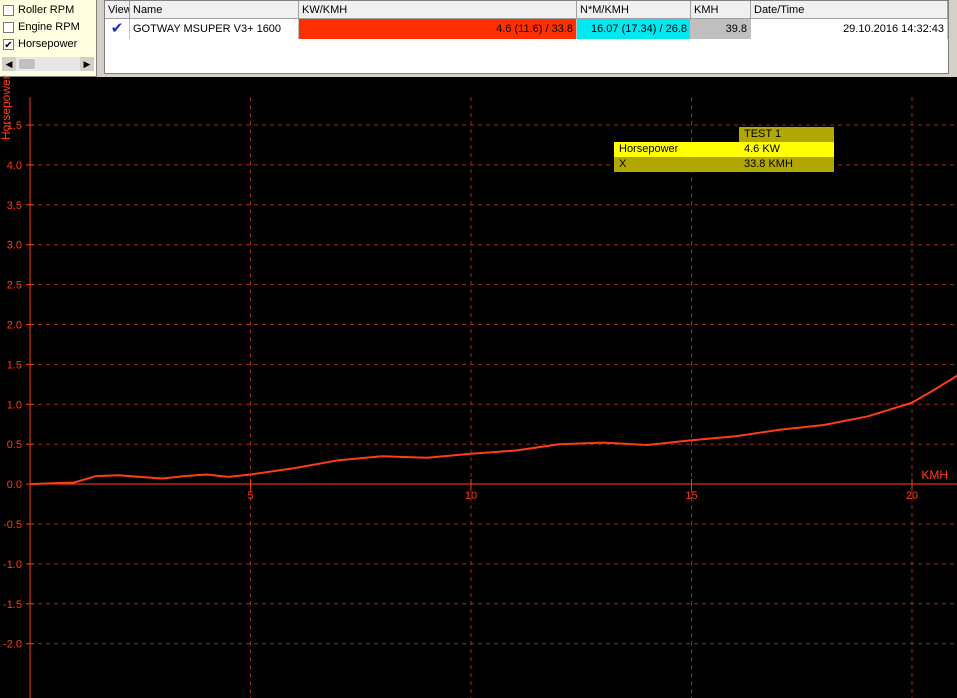 This screenshot has height=698, width=957. What do you see at coordinates (14, 286) in the screenshot?
I see `y-tick-label: 2.5` at bounding box center [14, 286].